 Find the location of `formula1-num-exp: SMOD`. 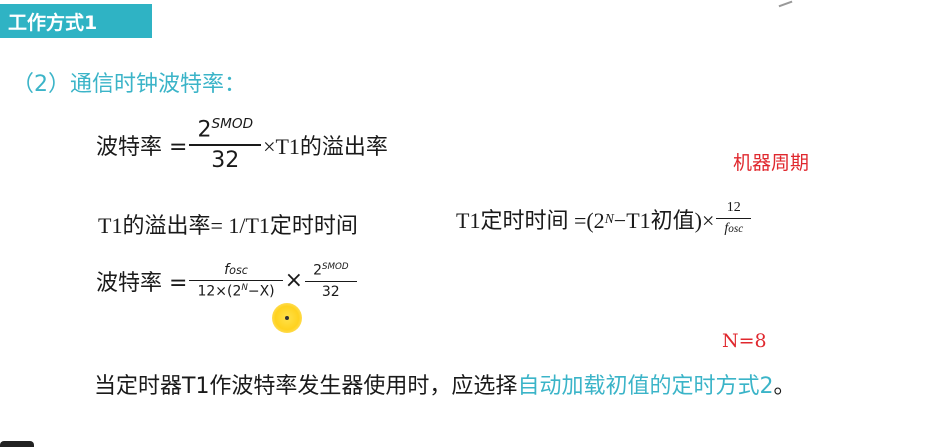

formula1-num-exp: SMOD is located at coordinates (232, 124).